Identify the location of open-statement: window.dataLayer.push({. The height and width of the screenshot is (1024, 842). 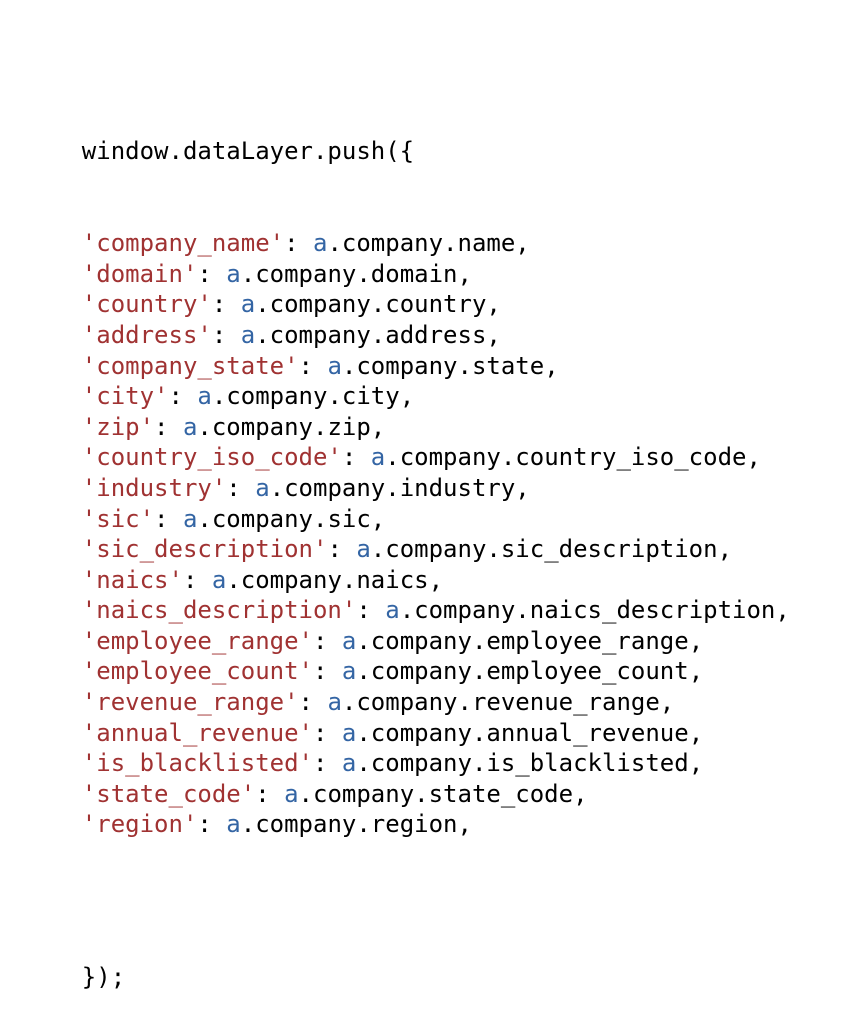
(248, 151).